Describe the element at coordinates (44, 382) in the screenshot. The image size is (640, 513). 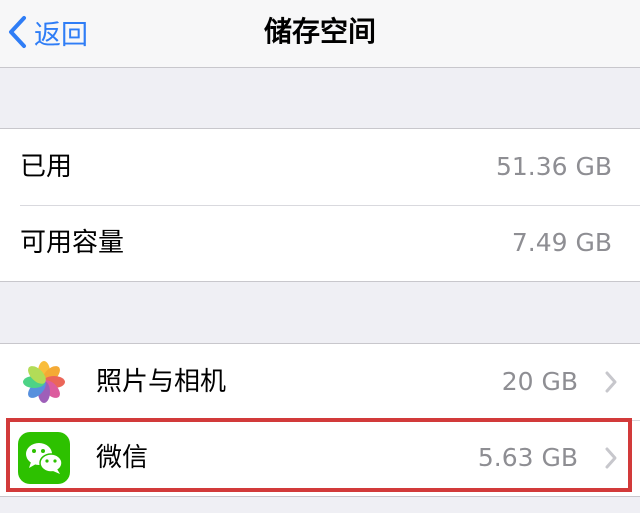
I see `photos-icon` at that location.